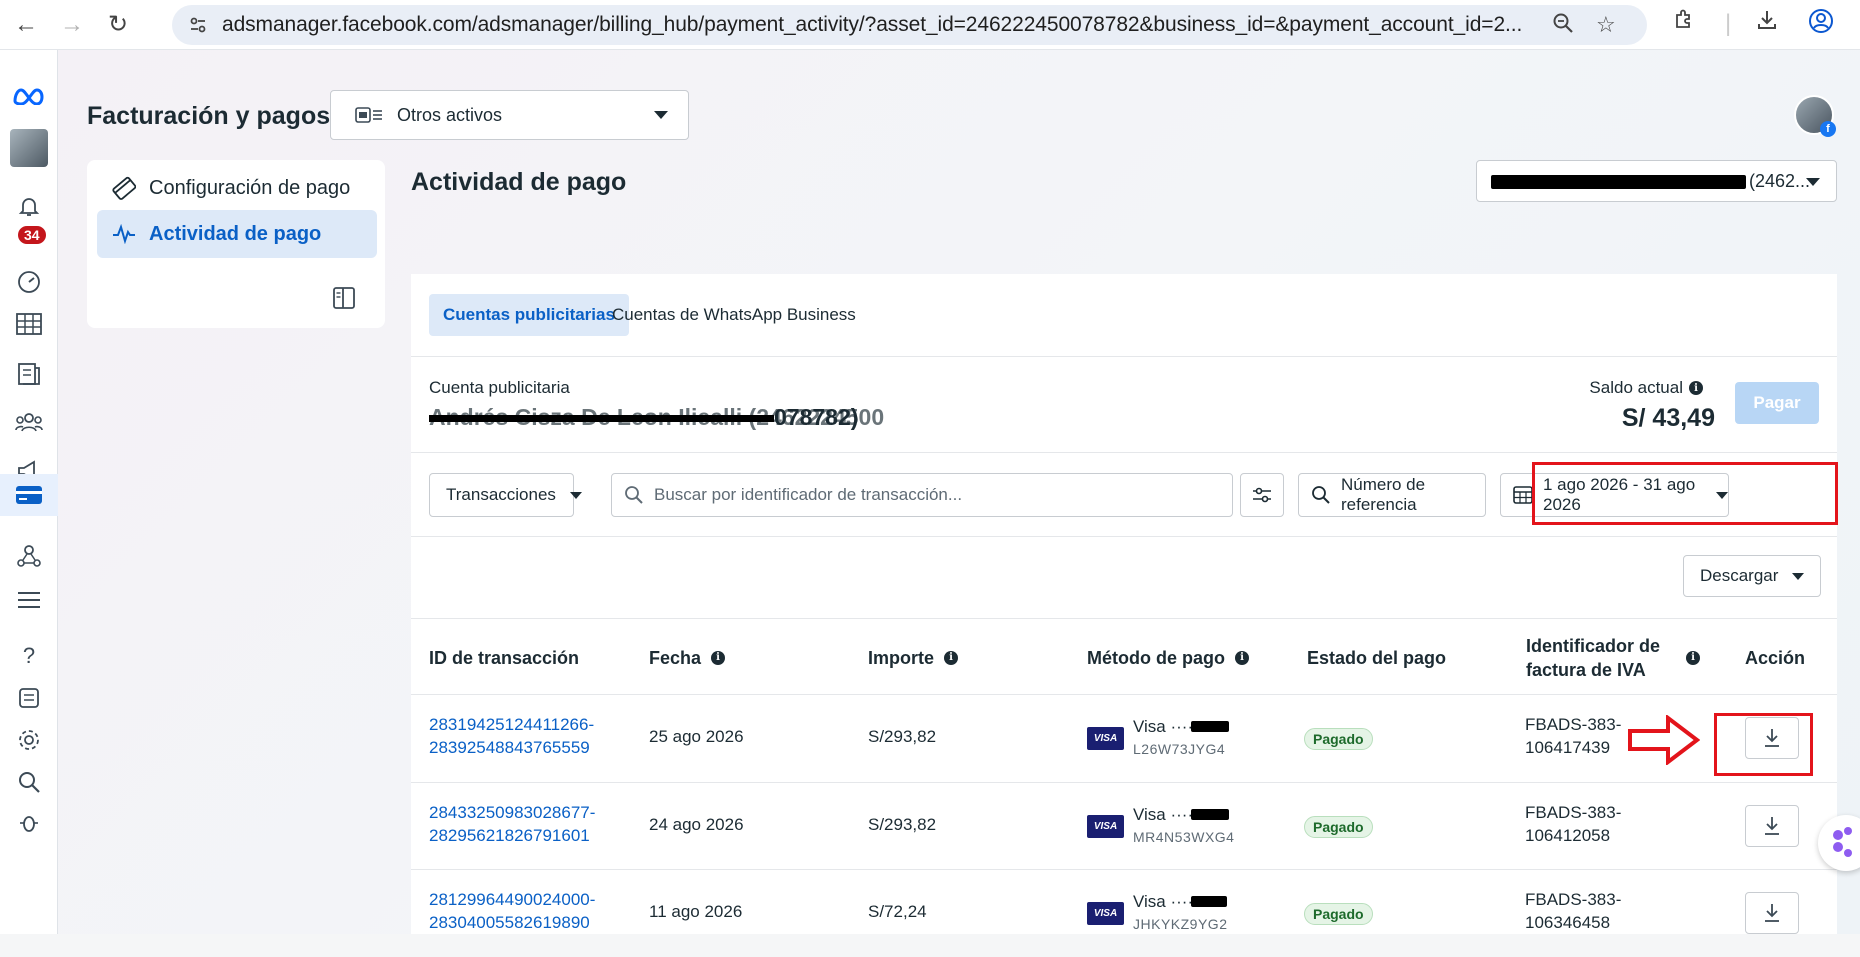 The image size is (1860, 957). What do you see at coordinates (1163, 726) in the screenshot?
I see `payment-method-name: Visa ····` at bounding box center [1163, 726].